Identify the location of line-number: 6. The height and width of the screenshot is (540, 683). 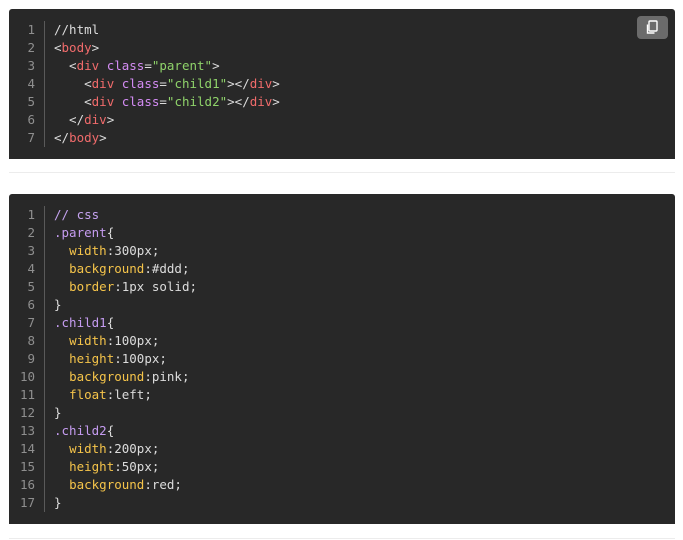
(31, 119).